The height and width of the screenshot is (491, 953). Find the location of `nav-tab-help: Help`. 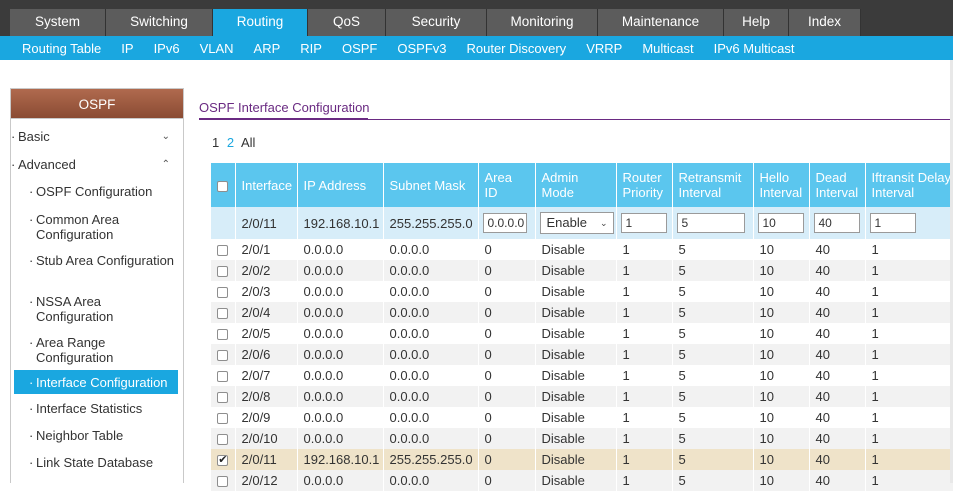

nav-tab-help: Help is located at coordinates (756, 22).